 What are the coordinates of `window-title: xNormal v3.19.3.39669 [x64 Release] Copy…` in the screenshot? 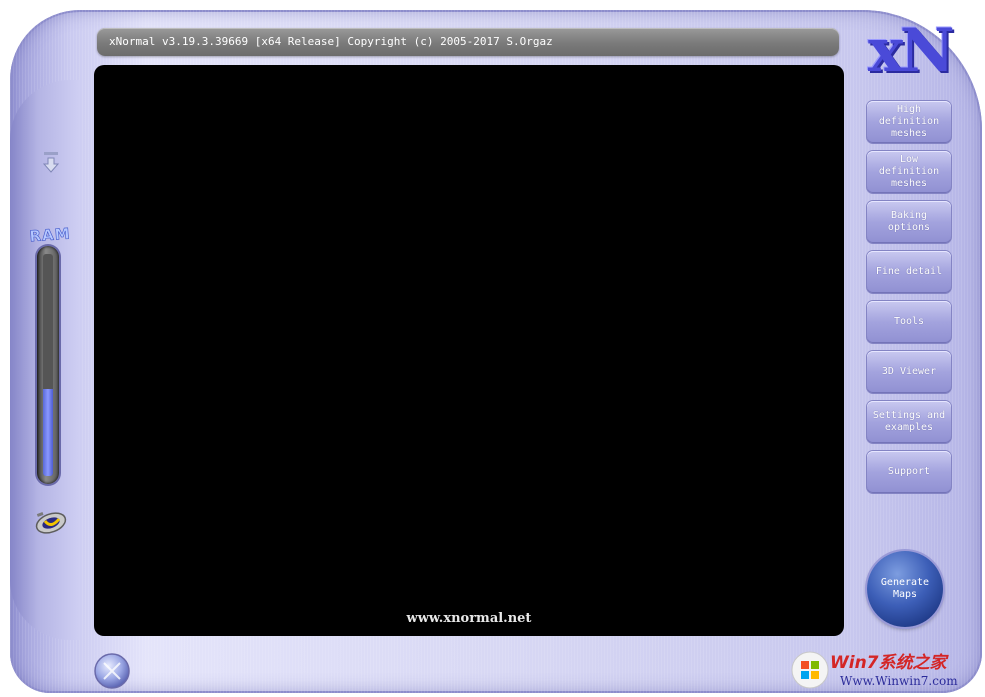 It's located at (331, 41).